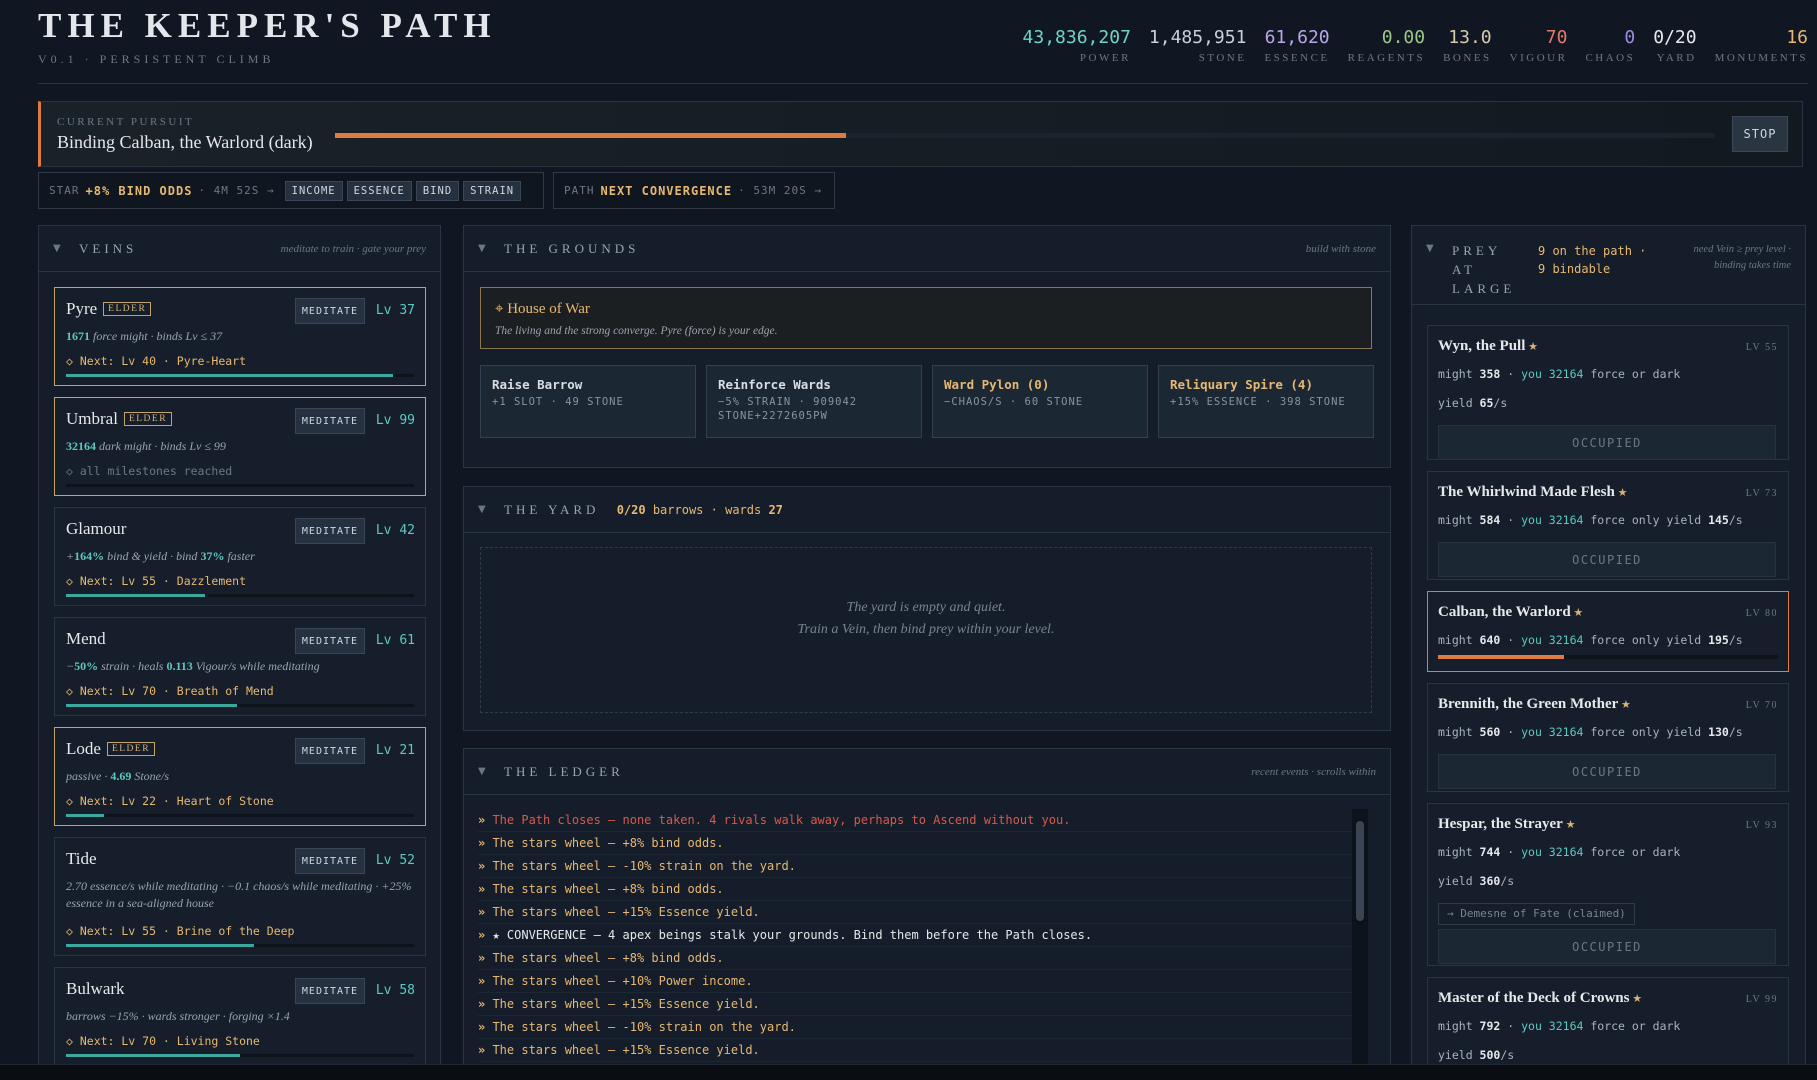 The image size is (1817, 1080). What do you see at coordinates (1386, 46) in the screenshot?
I see `stat-reagents: 0.00 REAGENTS` at bounding box center [1386, 46].